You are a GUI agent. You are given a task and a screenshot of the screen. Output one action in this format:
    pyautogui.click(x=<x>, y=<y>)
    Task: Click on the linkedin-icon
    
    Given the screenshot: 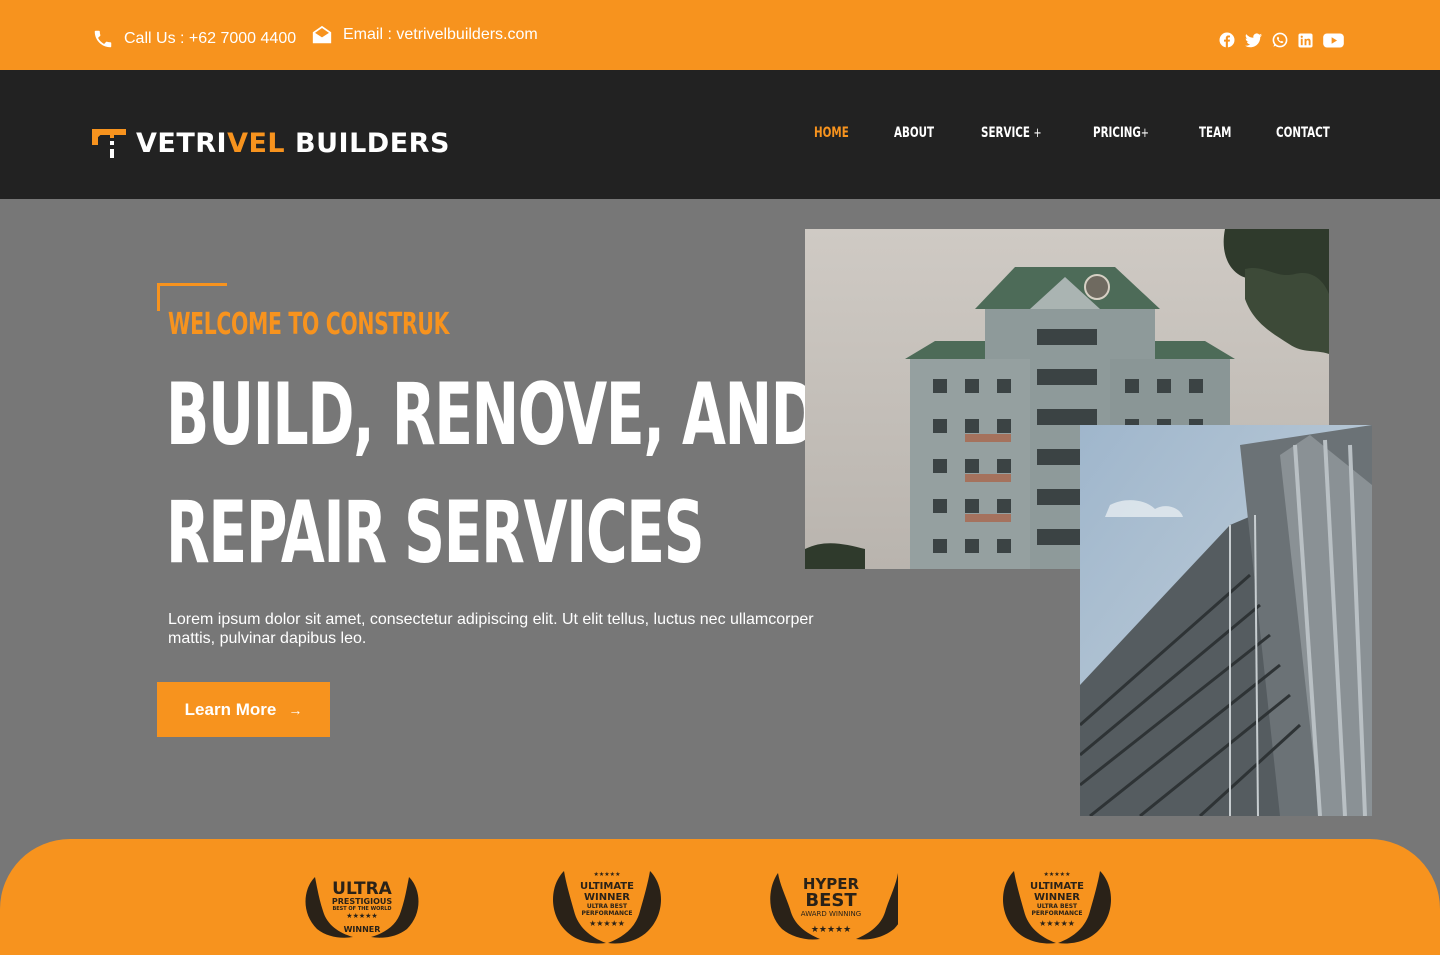 What is the action you would take?
    pyautogui.click(x=1305, y=40)
    